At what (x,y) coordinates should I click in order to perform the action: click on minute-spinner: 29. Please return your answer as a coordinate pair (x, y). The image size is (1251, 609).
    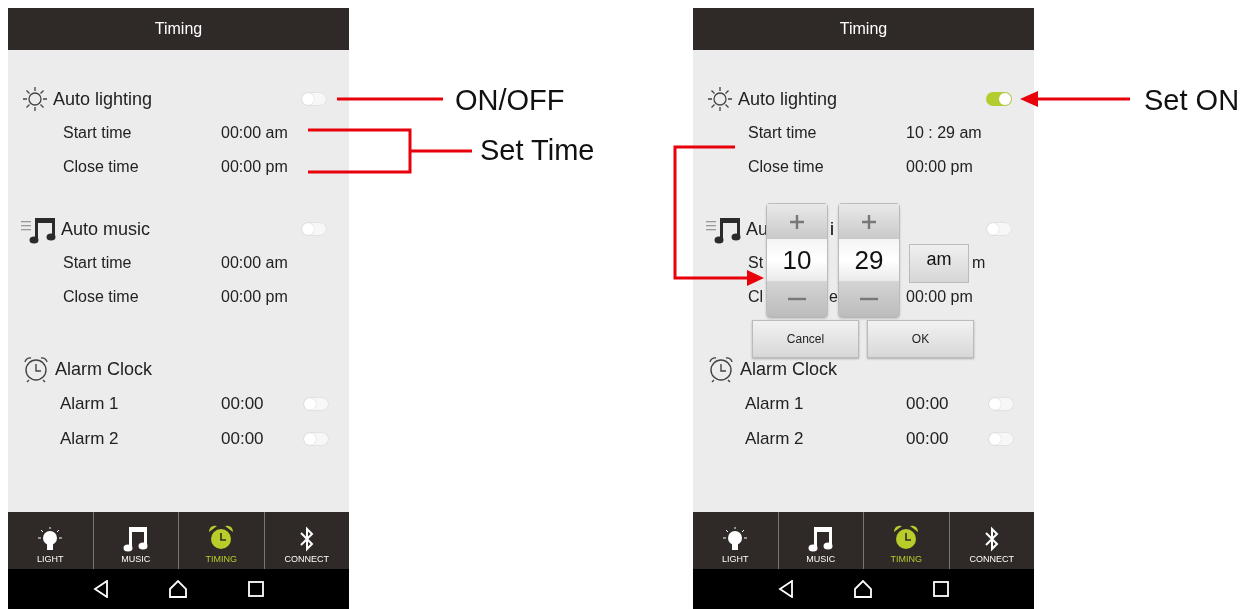
    Looking at the image, I should click on (869, 260).